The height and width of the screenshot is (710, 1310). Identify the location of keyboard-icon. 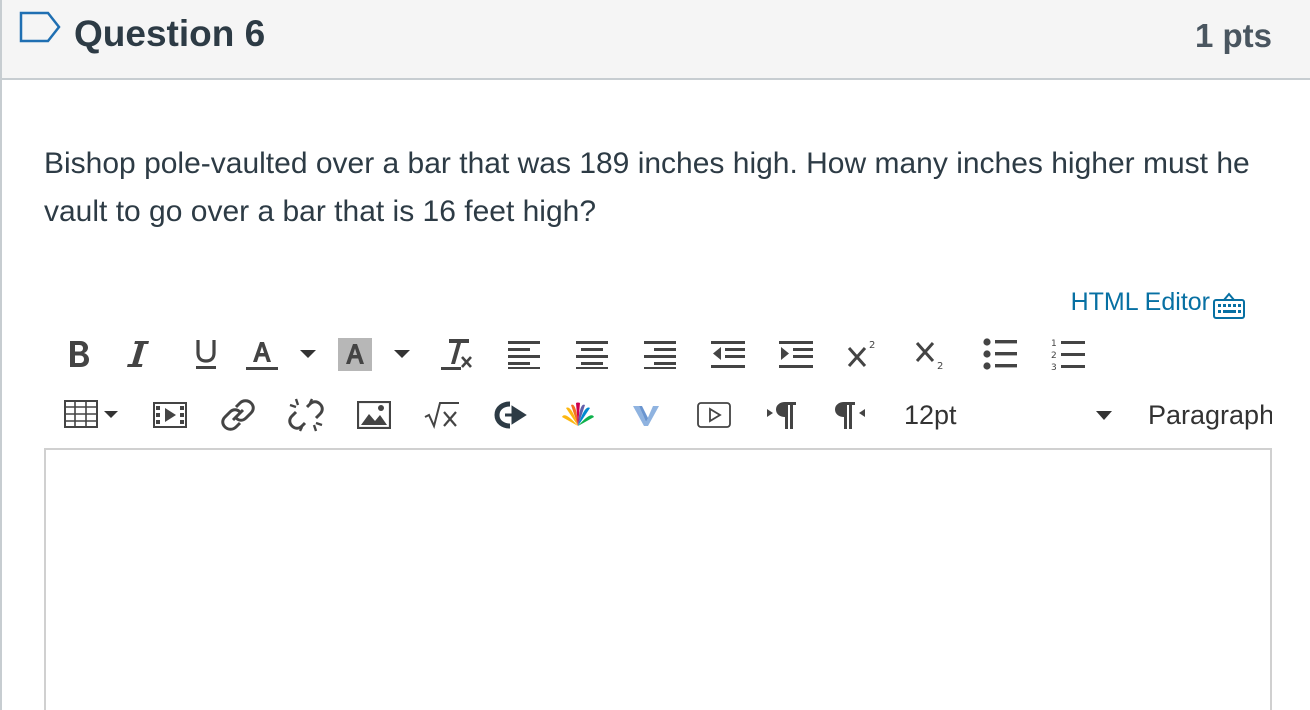
(1229, 305).